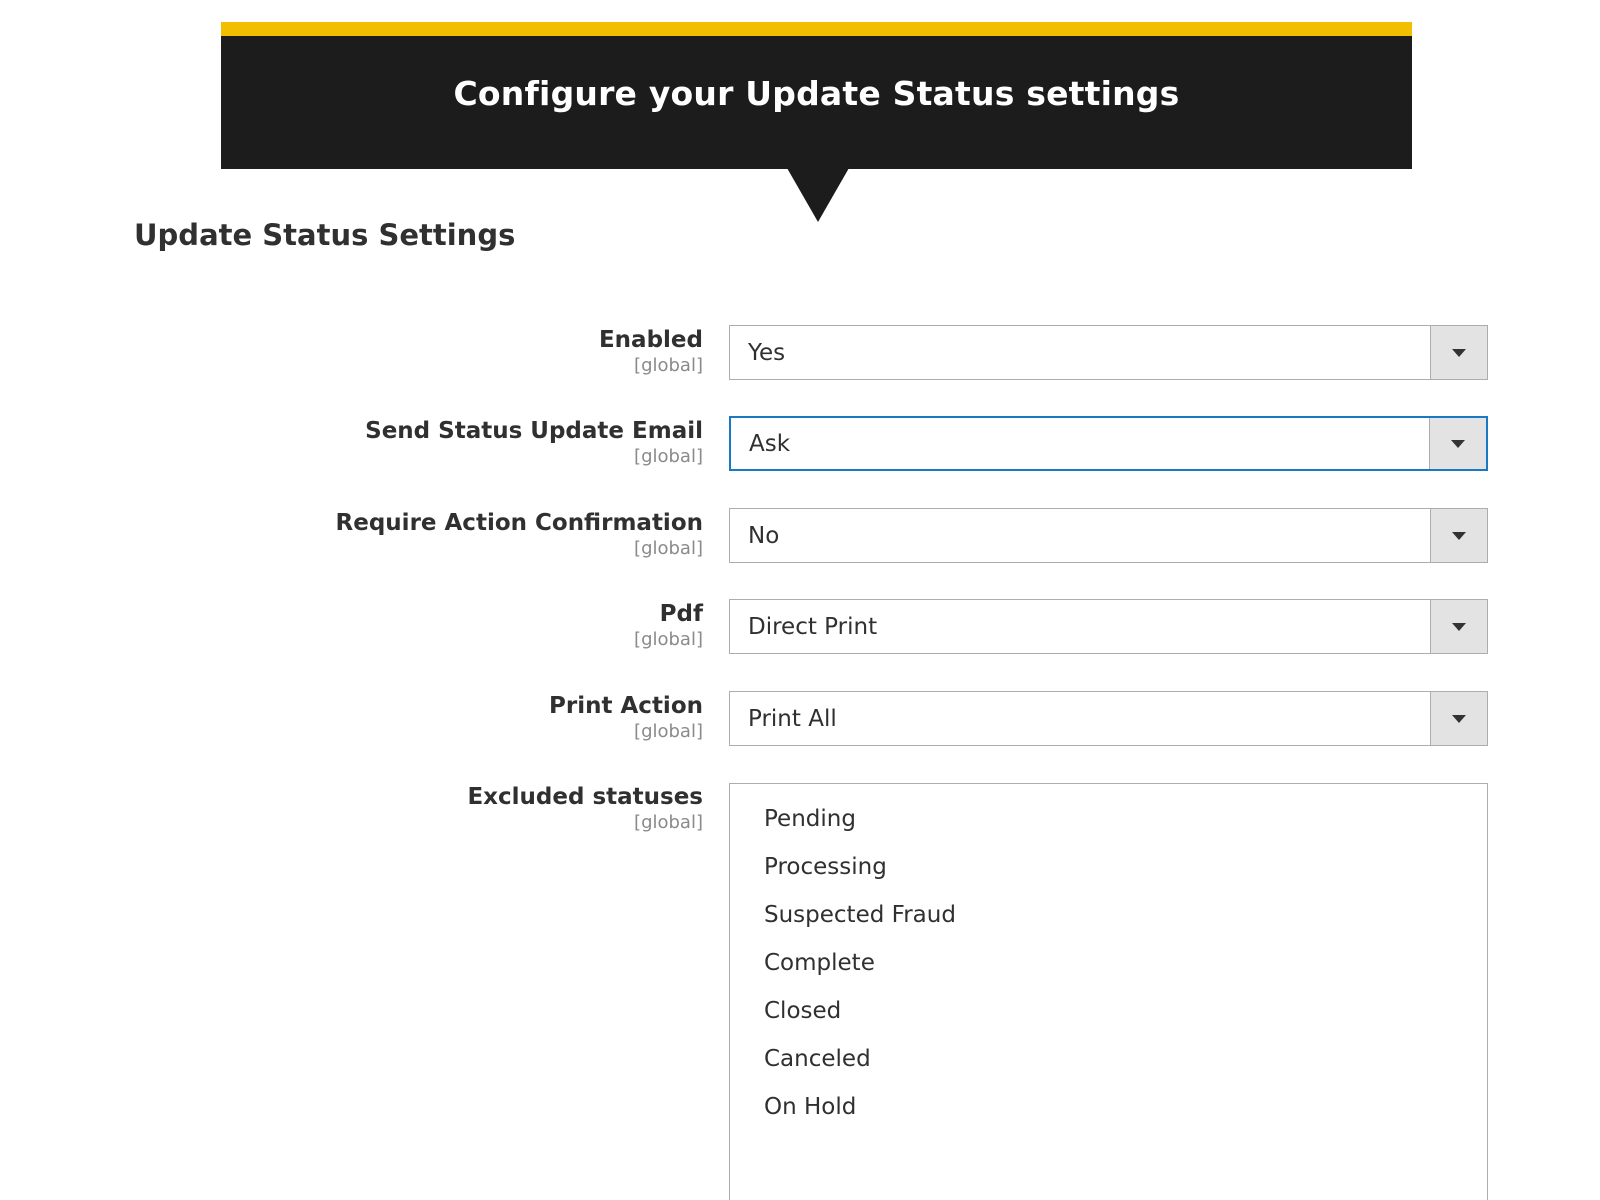 This screenshot has width=1600, height=1200. Describe the element at coordinates (813, 626) in the screenshot. I see `select-value: Direct Print` at that location.